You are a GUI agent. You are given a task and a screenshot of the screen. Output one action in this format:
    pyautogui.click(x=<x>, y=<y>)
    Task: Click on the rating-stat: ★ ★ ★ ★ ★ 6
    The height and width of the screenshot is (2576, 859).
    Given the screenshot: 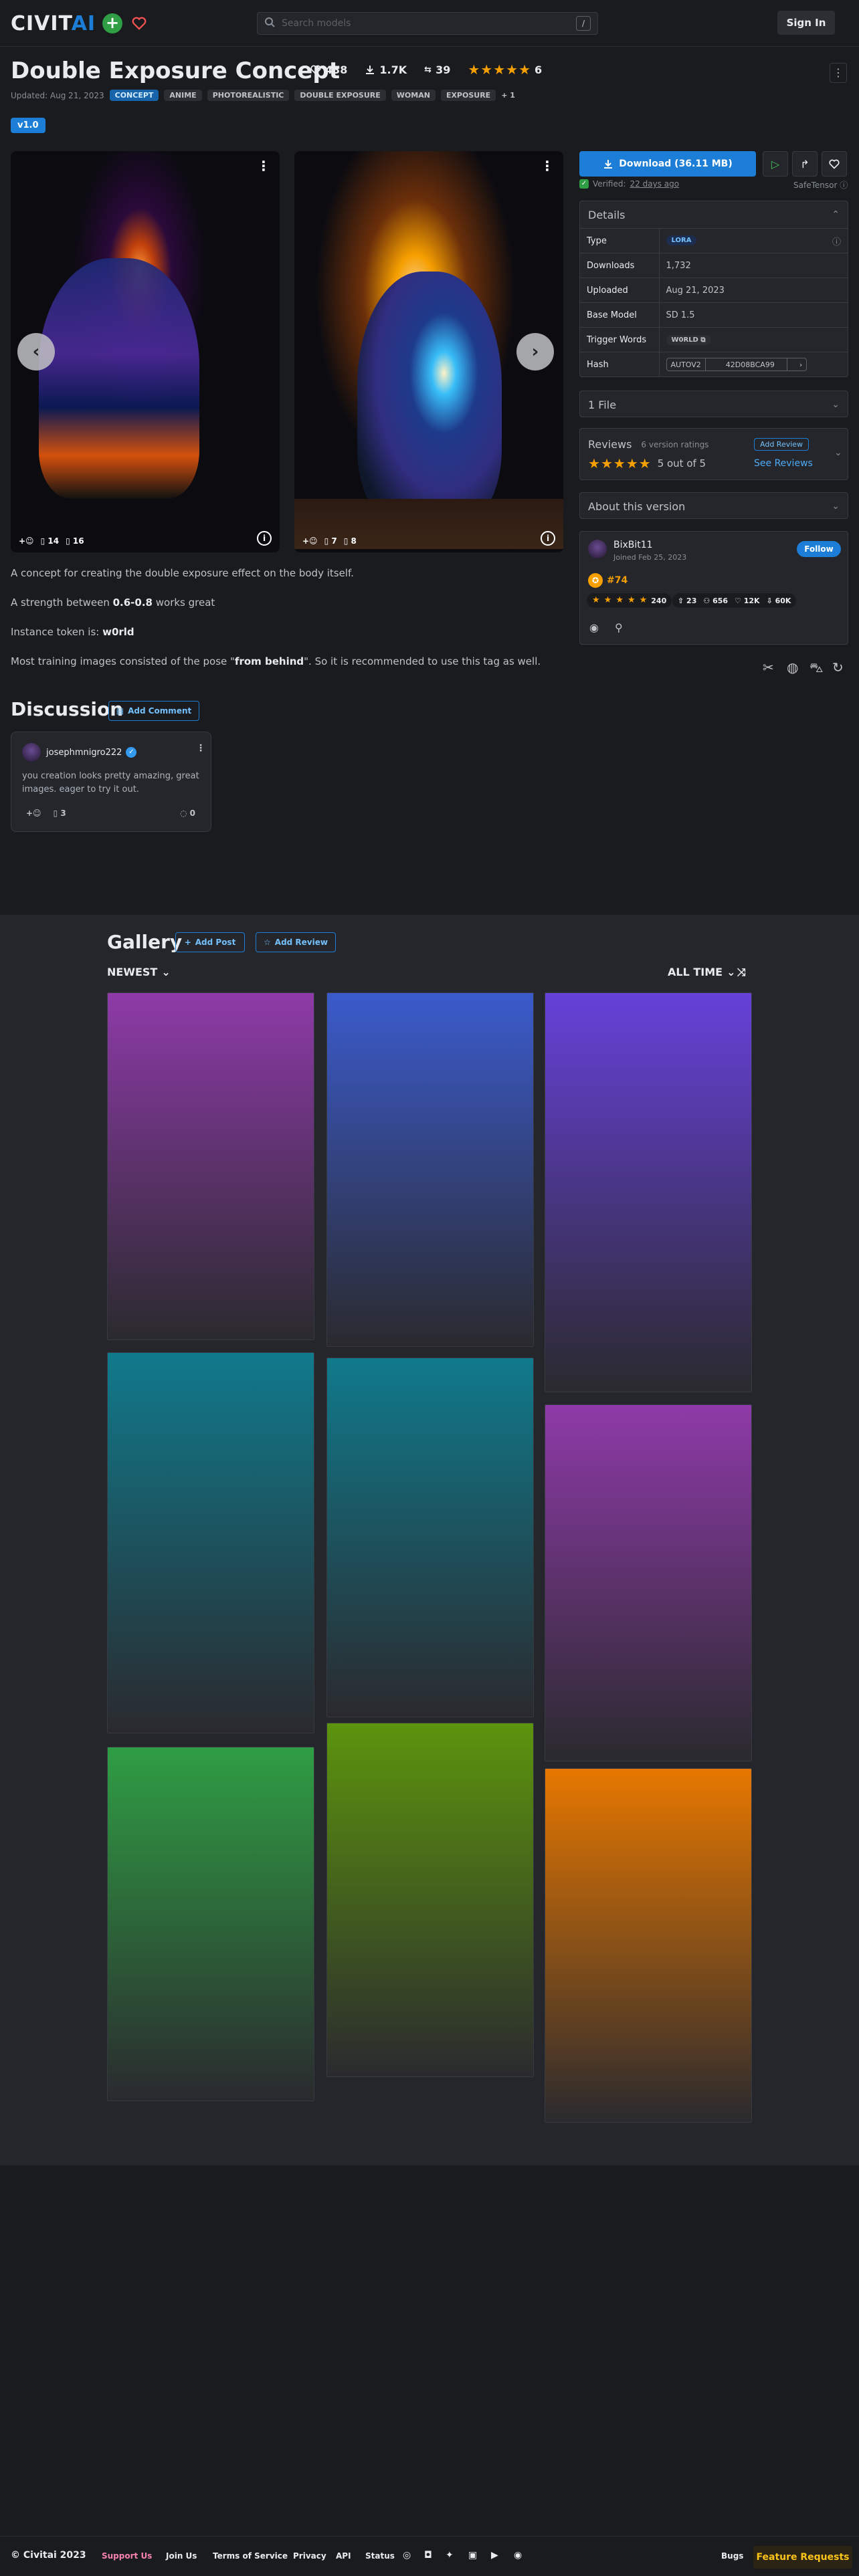 What is the action you would take?
    pyautogui.click(x=504, y=70)
    